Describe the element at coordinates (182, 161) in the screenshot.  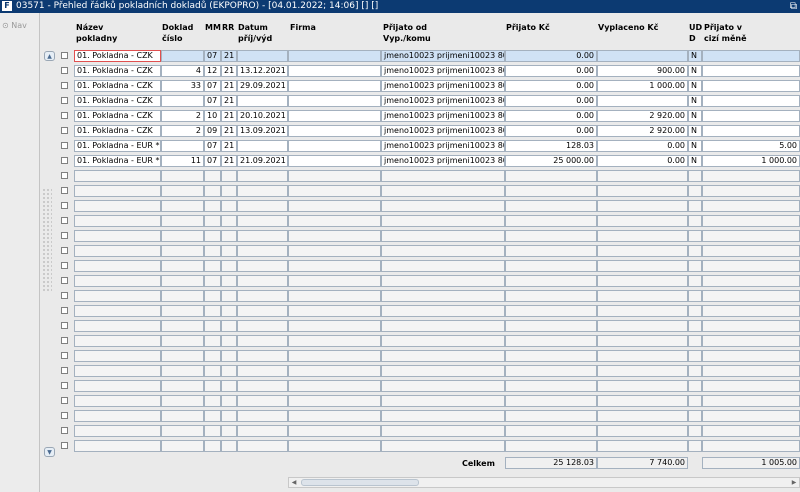
I see `cell-doklad: 11` at that location.